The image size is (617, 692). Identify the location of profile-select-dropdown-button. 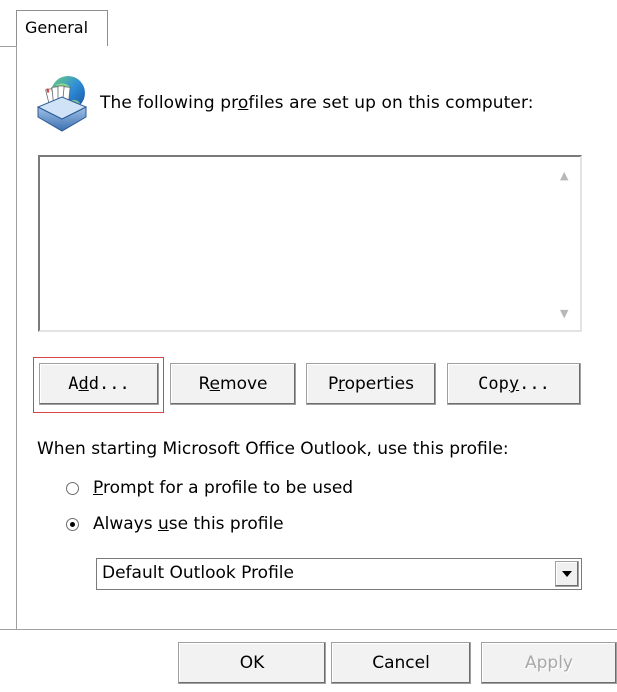
(567, 574).